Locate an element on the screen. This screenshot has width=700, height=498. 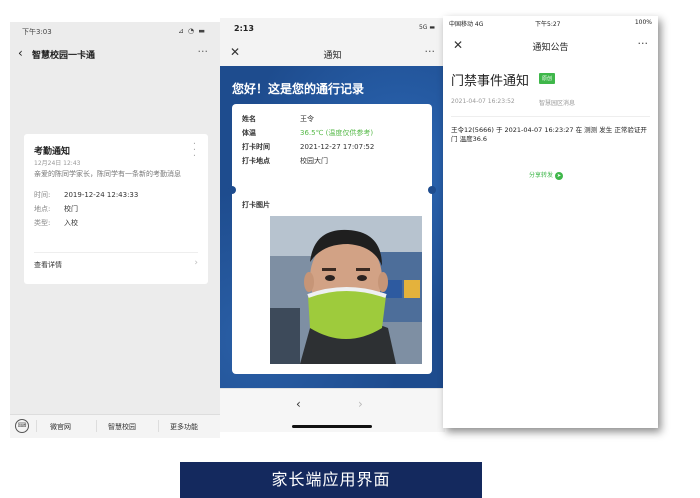
row-value: 入校 is located at coordinates (71, 223).